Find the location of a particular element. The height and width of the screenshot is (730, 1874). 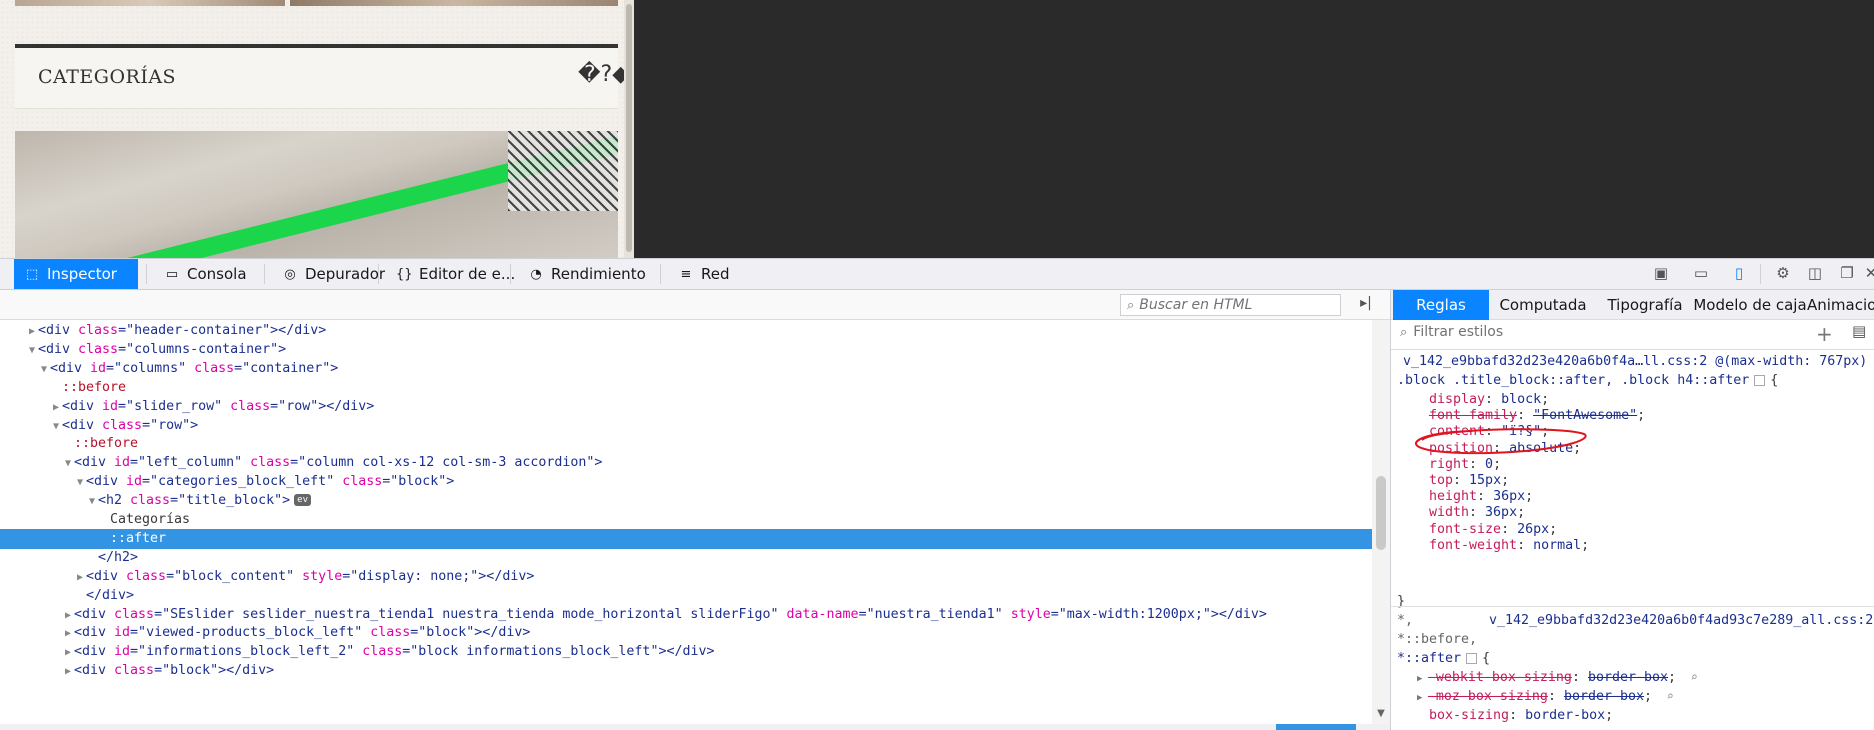

css-declaration: ▶ -webkit-box-sizing: border-box; ⌕ is located at coordinates (1557, 677).